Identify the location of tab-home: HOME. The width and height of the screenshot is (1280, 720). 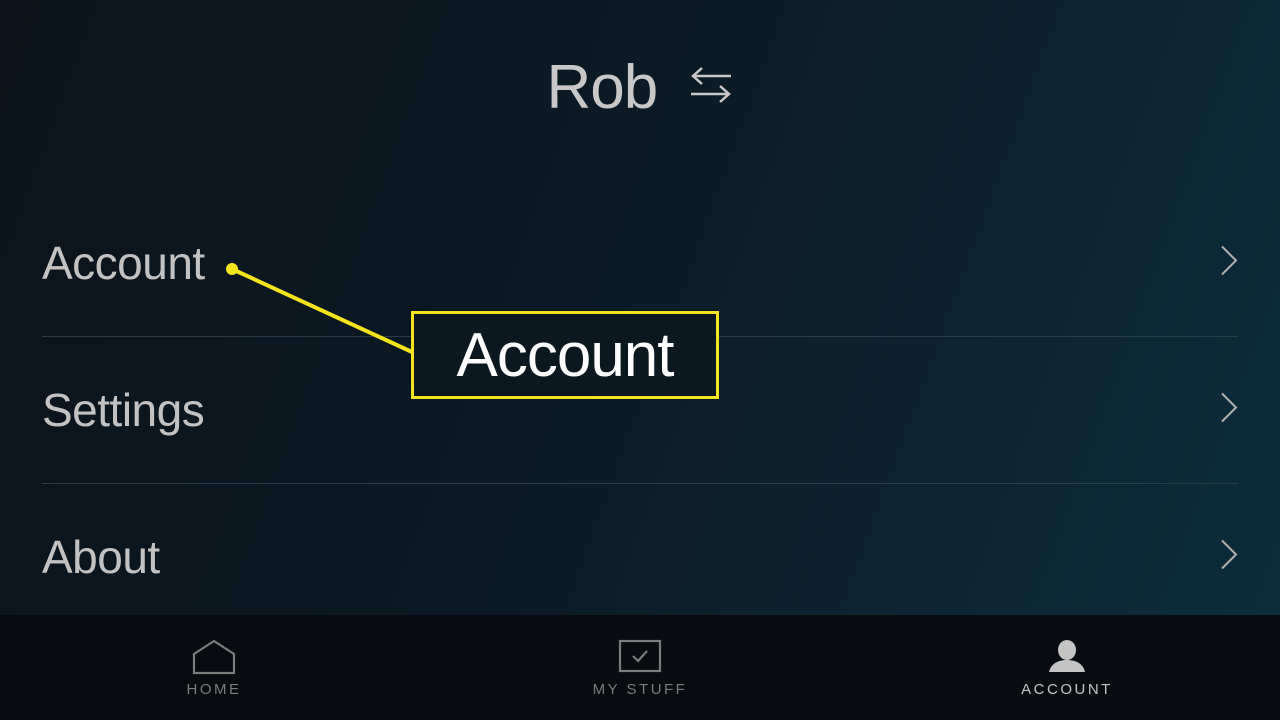
(214, 667).